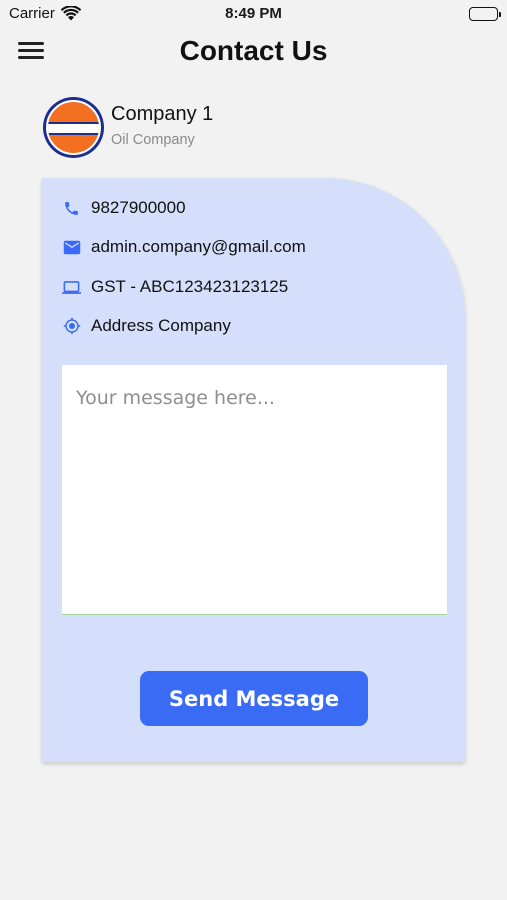 This screenshot has width=507, height=900. I want to click on company-logo, so click(73, 127).